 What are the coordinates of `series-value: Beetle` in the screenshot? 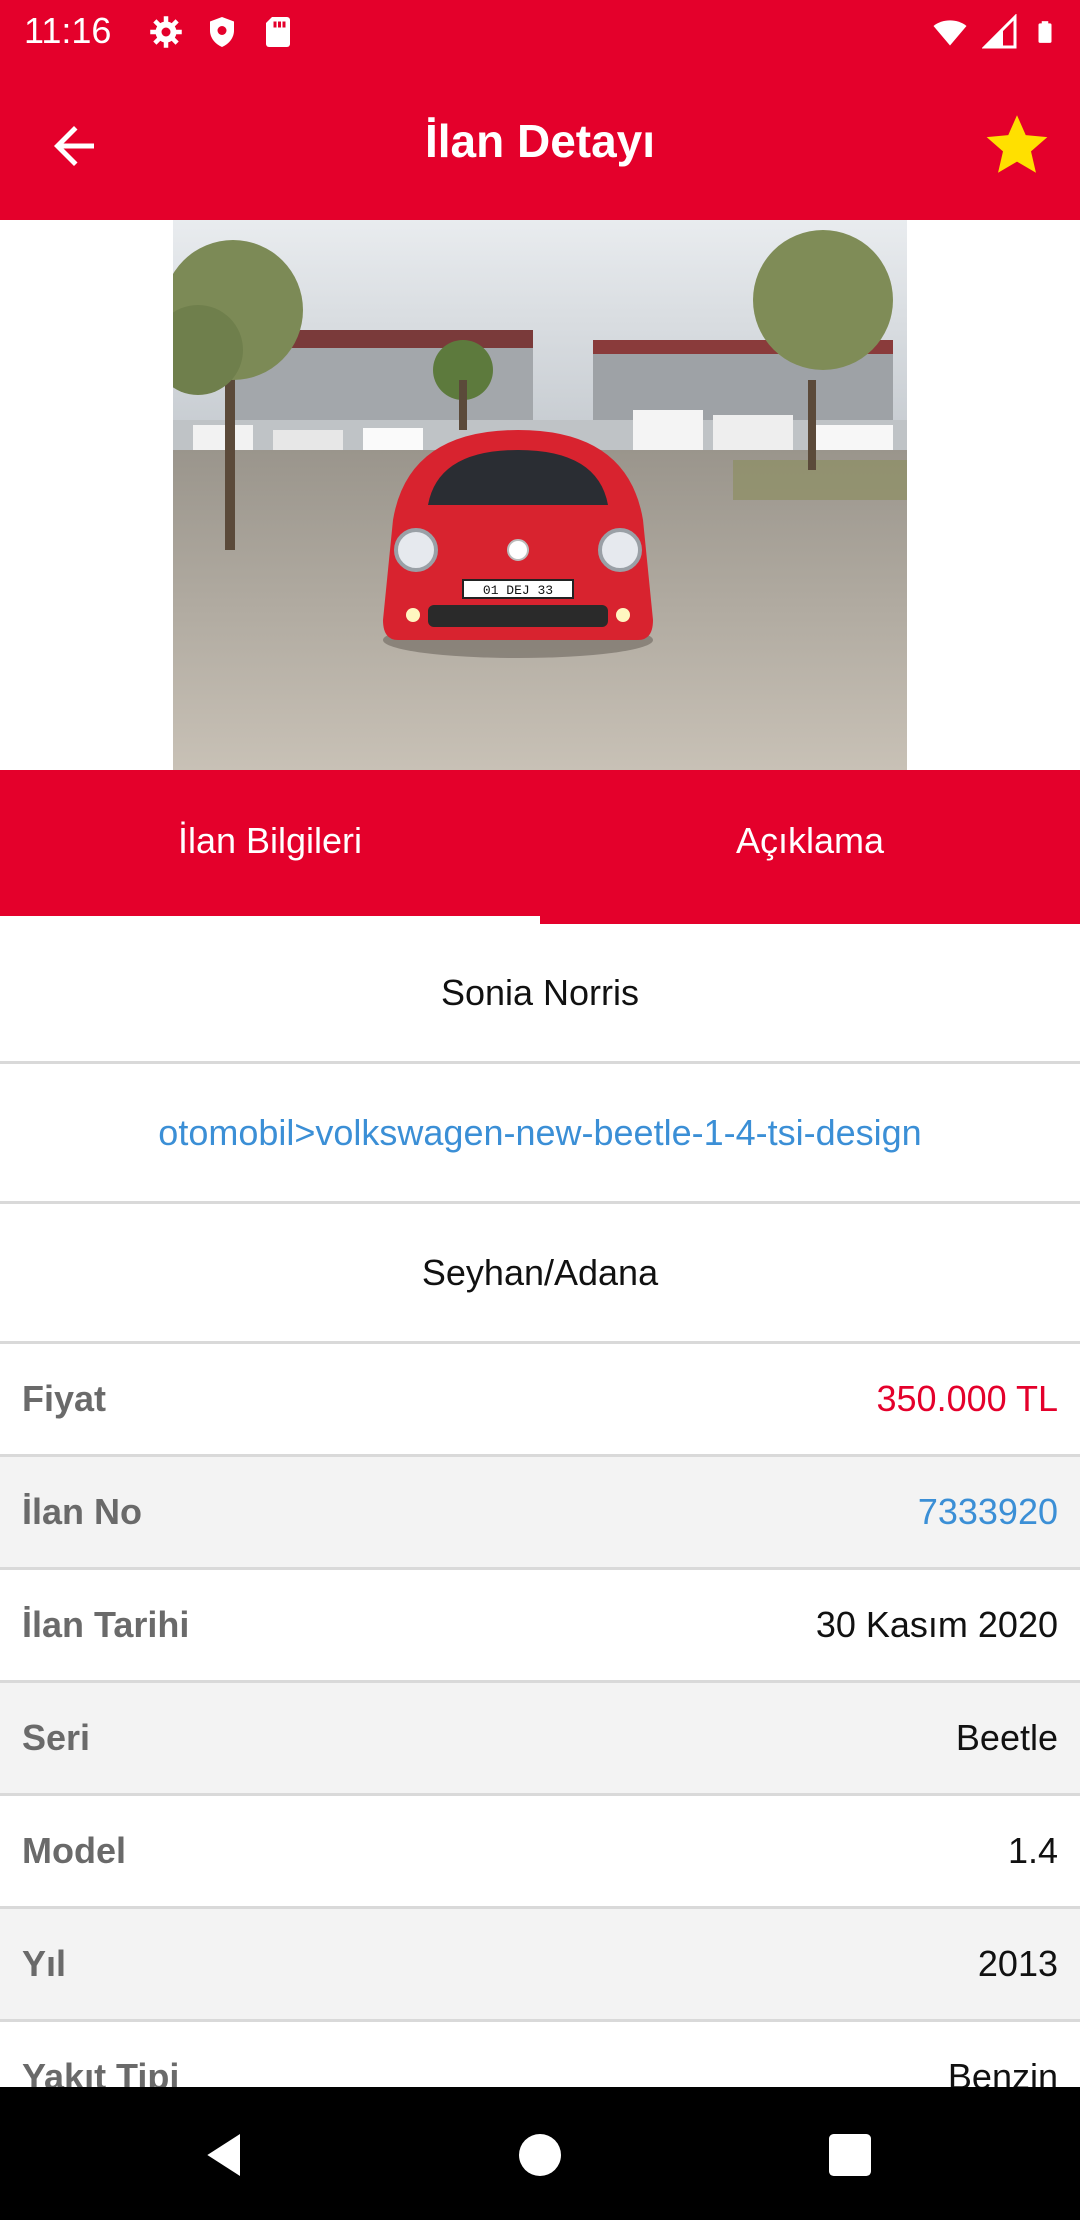 It's located at (1006, 1737).